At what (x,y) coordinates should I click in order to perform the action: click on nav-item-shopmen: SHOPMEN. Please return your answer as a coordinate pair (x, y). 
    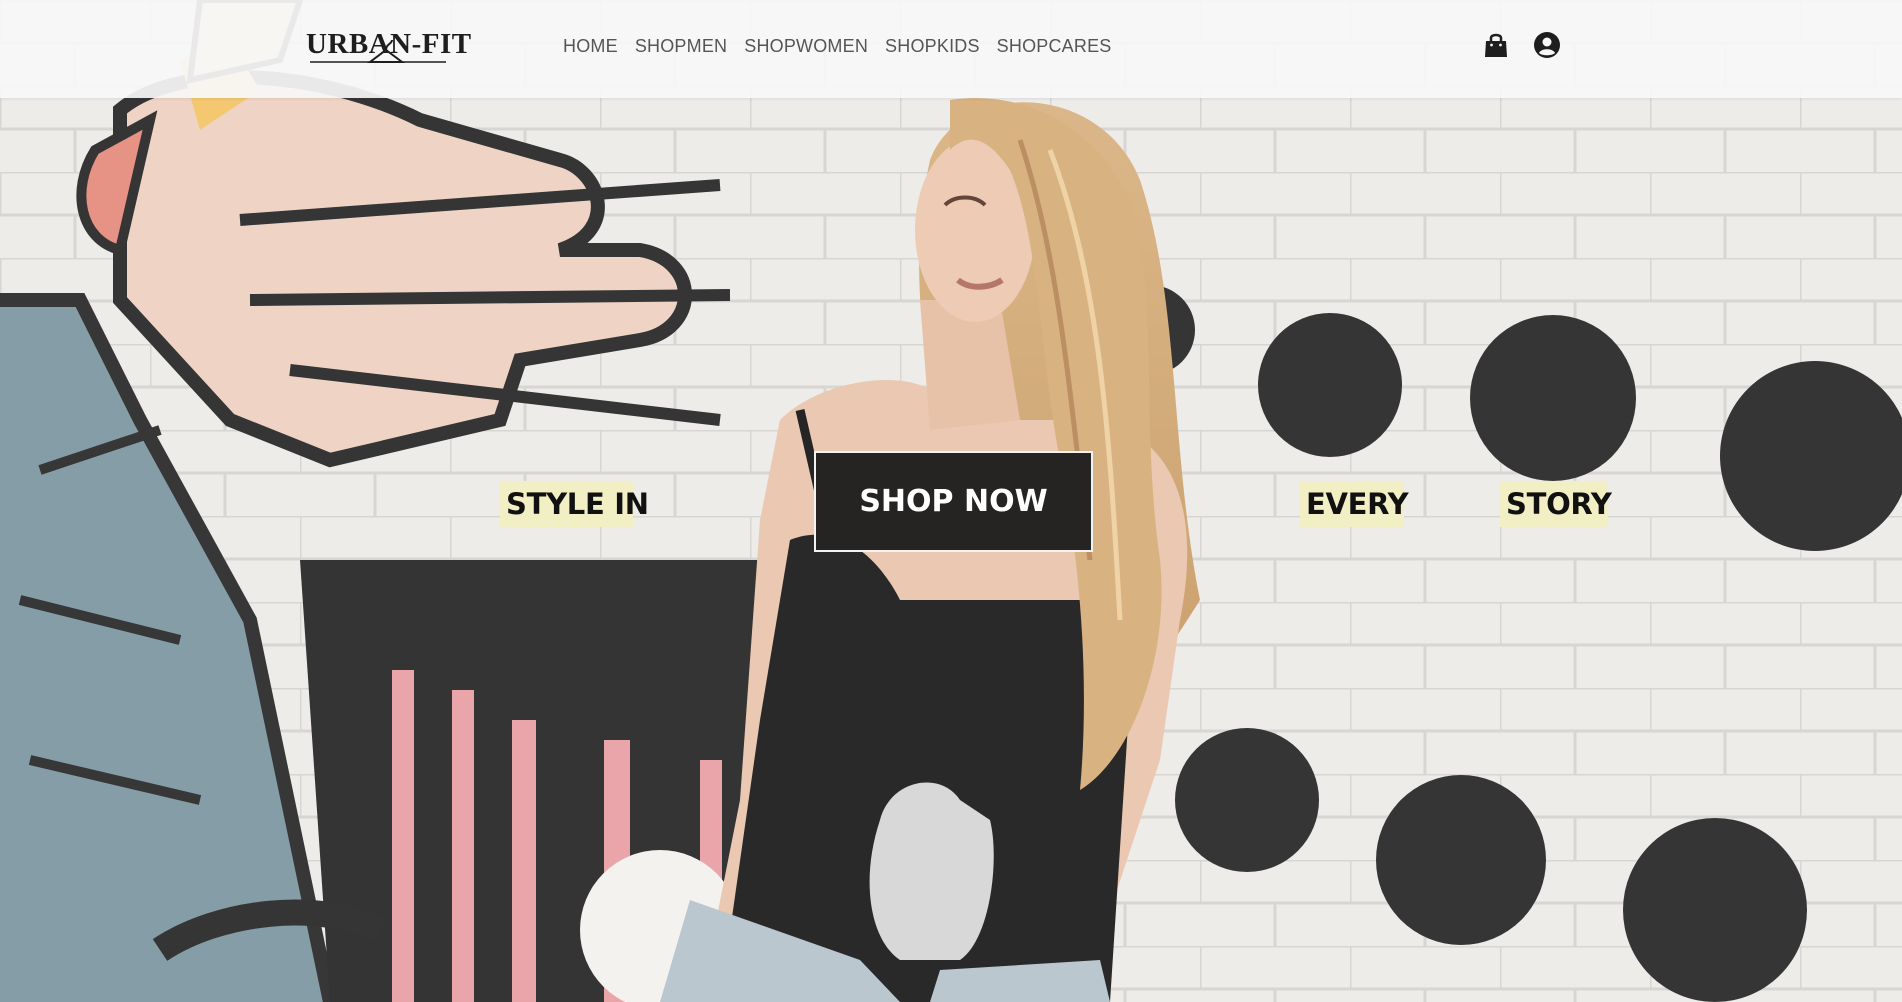
    Looking at the image, I should click on (681, 46).